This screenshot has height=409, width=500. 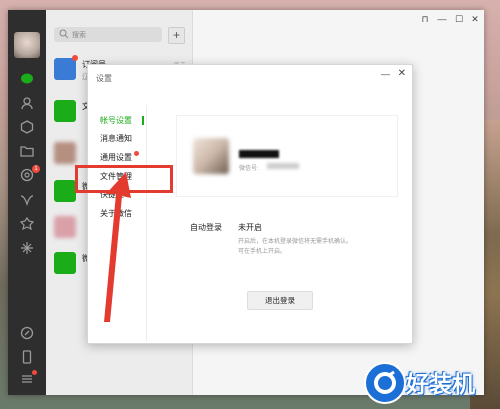 What do you see at coordinates (27, 79) in the screenshot?
I see `chat-icon` at bounding box center [27, 79].